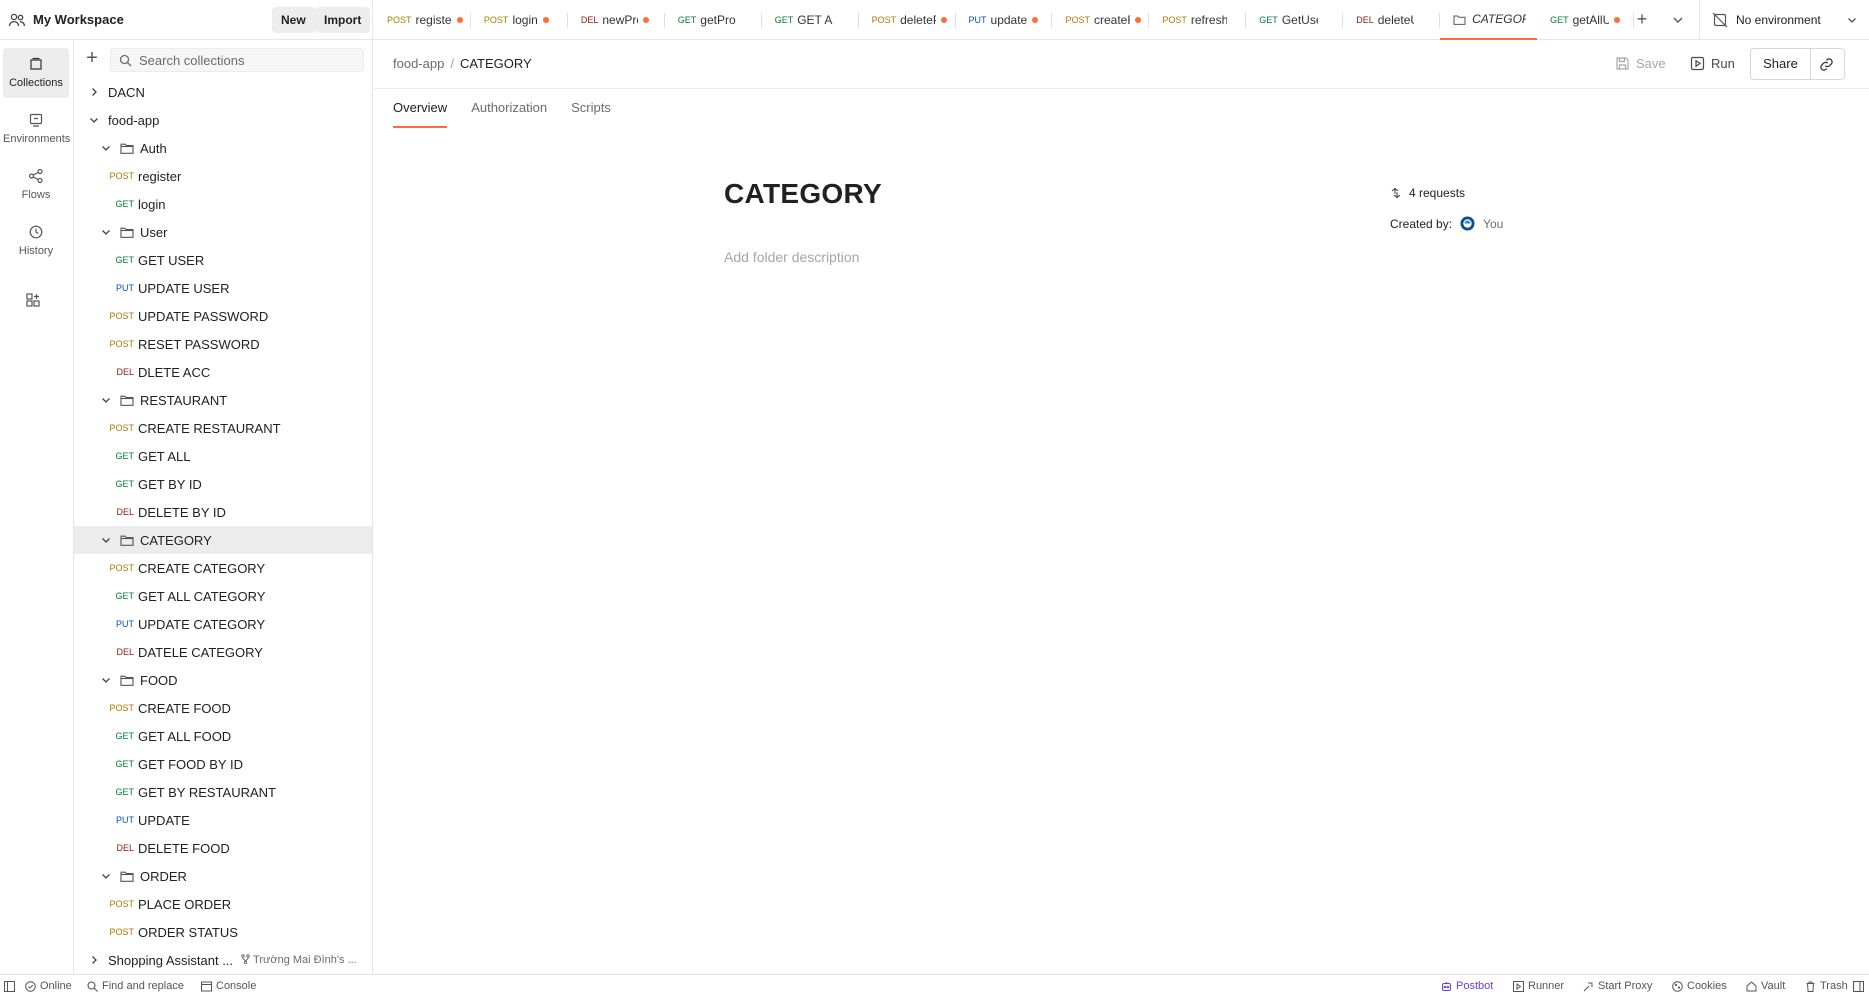  What do you see at coordinates (223, 232) in the screenshot?
I see `folder-item: User` at bounding box center [223, 232].